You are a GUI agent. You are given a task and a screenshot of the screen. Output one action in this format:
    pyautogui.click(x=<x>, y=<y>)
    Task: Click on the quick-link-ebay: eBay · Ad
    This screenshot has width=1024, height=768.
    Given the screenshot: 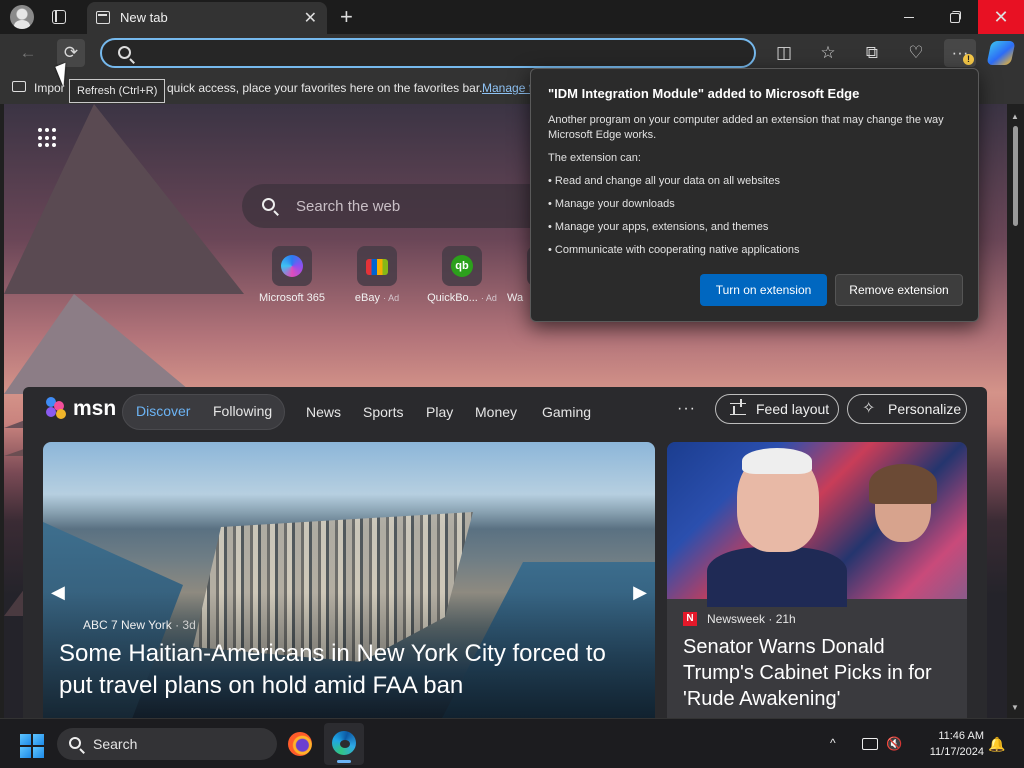 What is the action you would take?
    pyautogui.click(x=377, y=275)
    